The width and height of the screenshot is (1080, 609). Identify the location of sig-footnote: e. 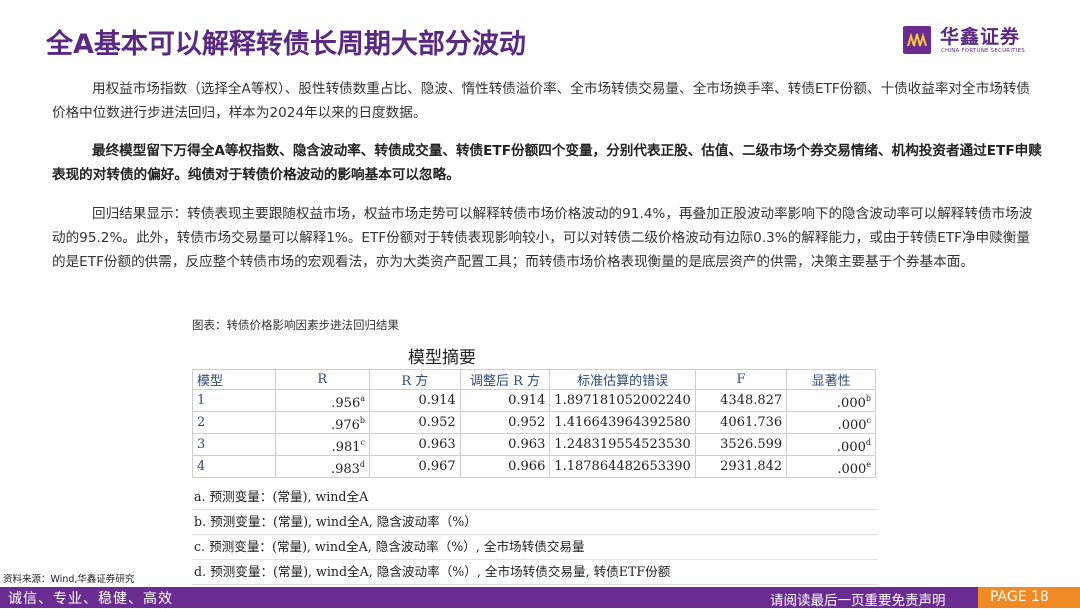
(868, 464).